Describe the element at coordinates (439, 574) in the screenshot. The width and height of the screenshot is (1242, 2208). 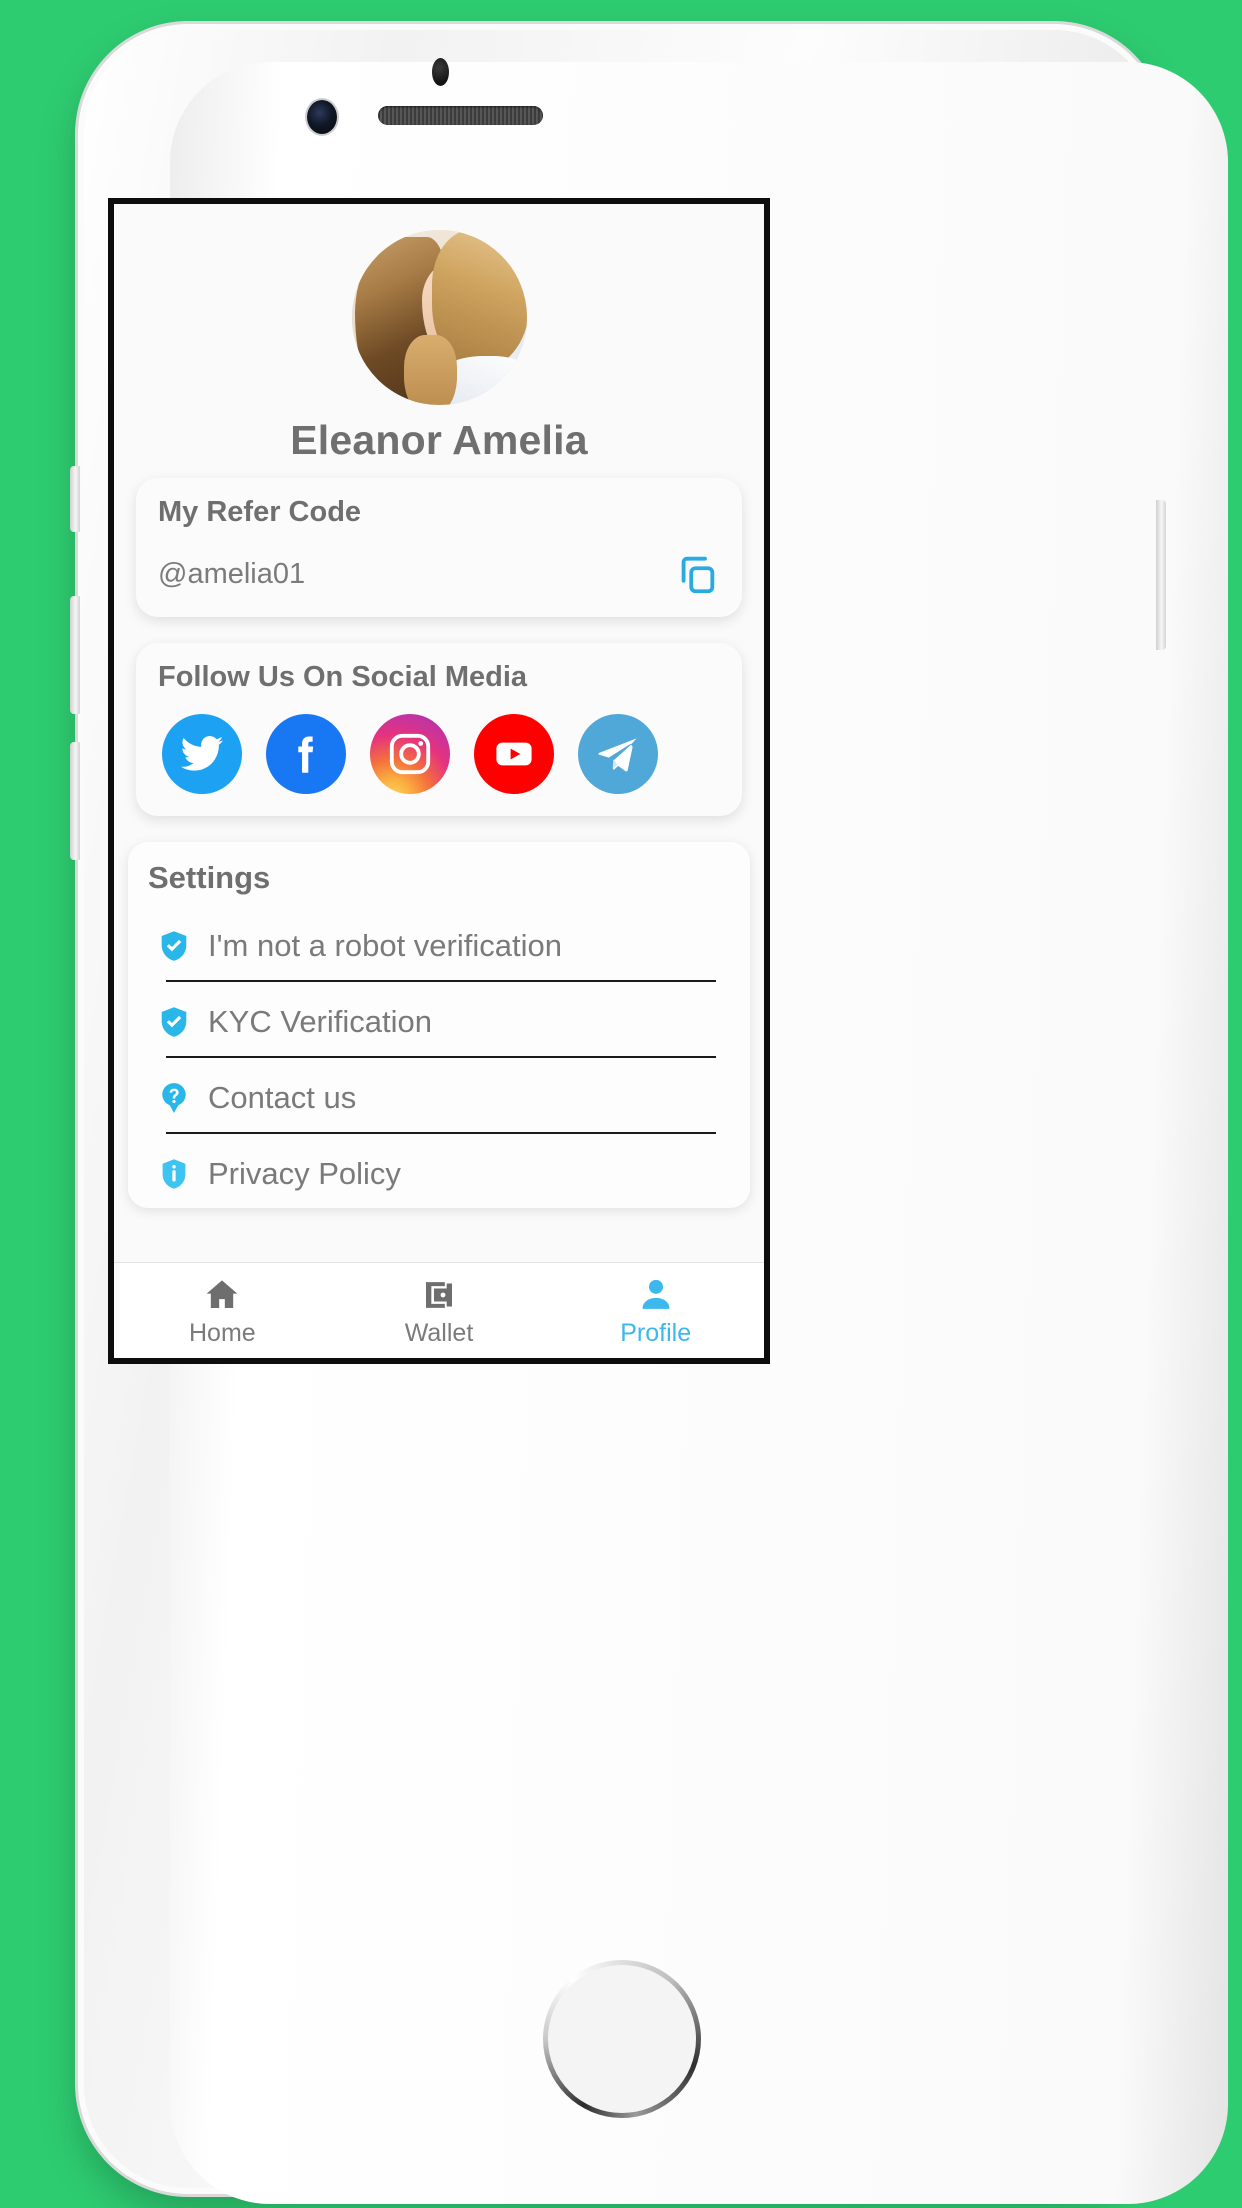
I see `refer-code-row: @amelia01` at that location.